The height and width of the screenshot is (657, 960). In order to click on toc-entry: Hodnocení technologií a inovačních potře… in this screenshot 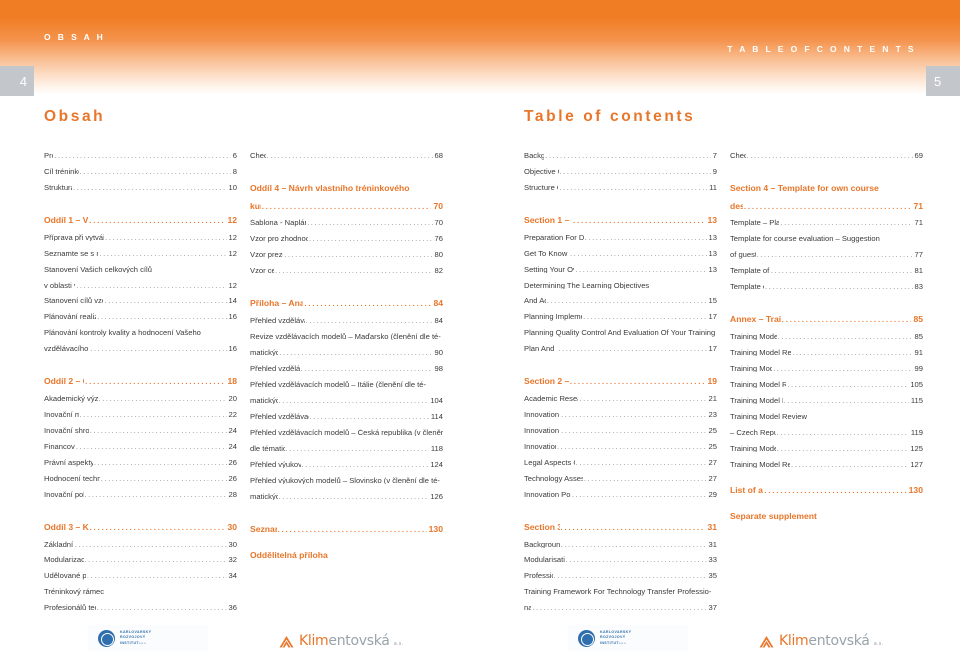, I will do `click(140, 479)`.